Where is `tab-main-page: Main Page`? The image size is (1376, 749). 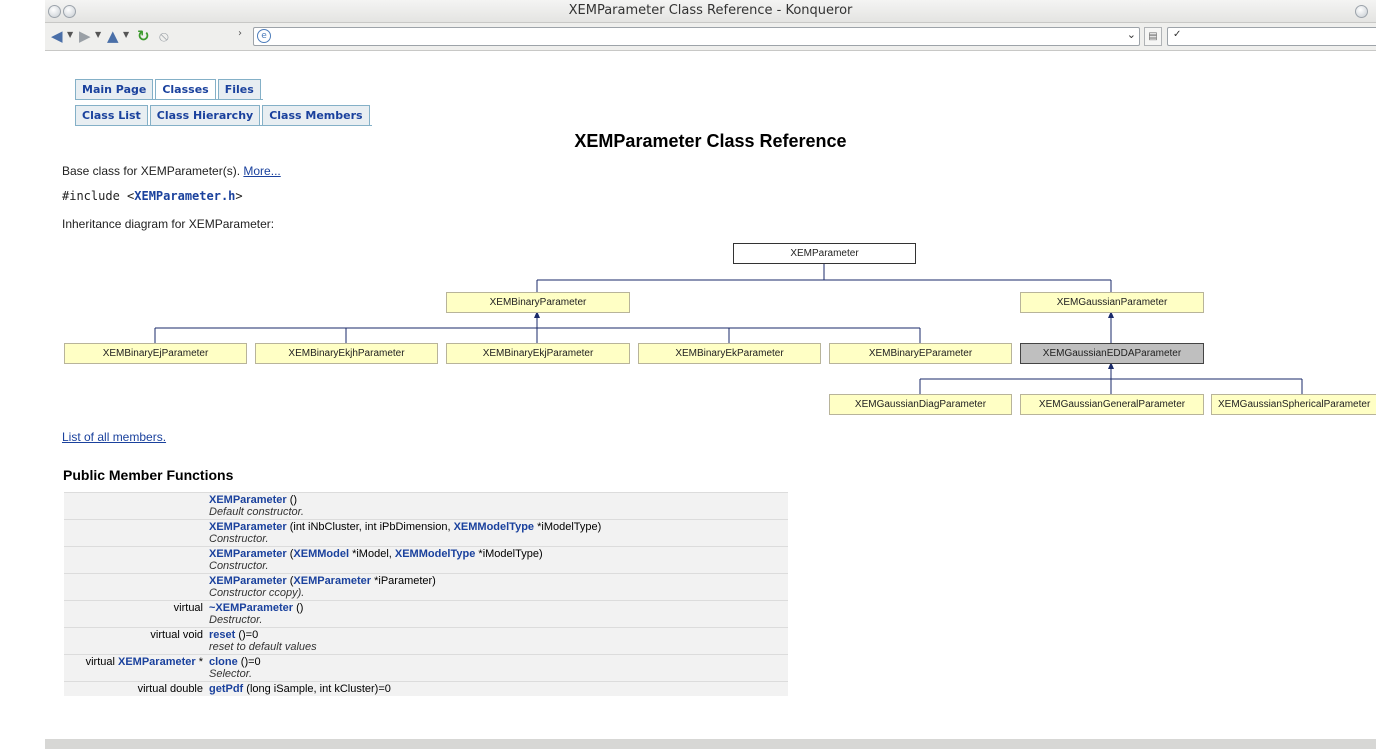
tab-main-page: Main Page is located at coordinates (114, 89).